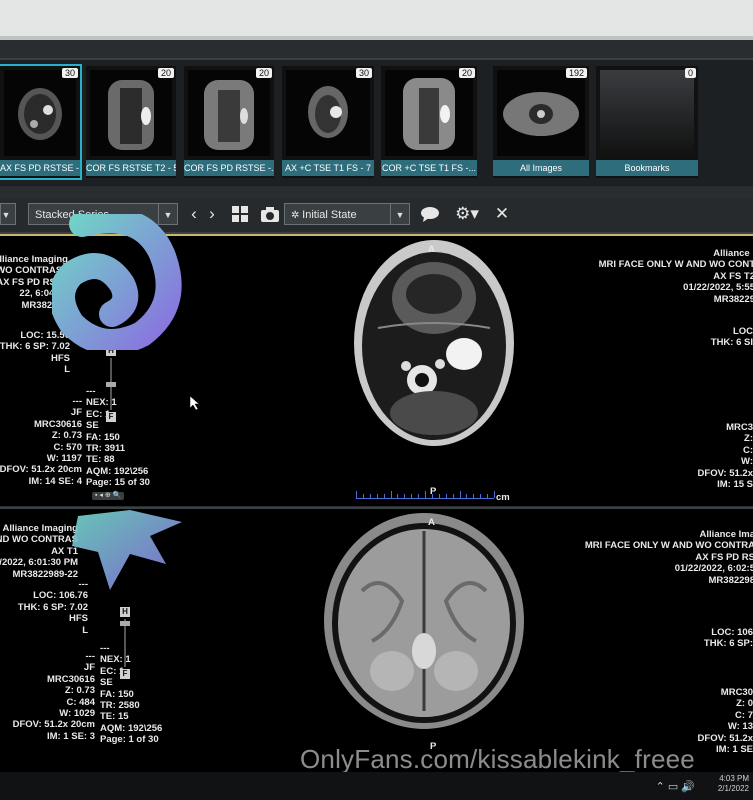  I want to click on right-acquisition-info: MRC3 Z: C: W: DFOV: 51.2x IM: 15 S, so click(725, 456).